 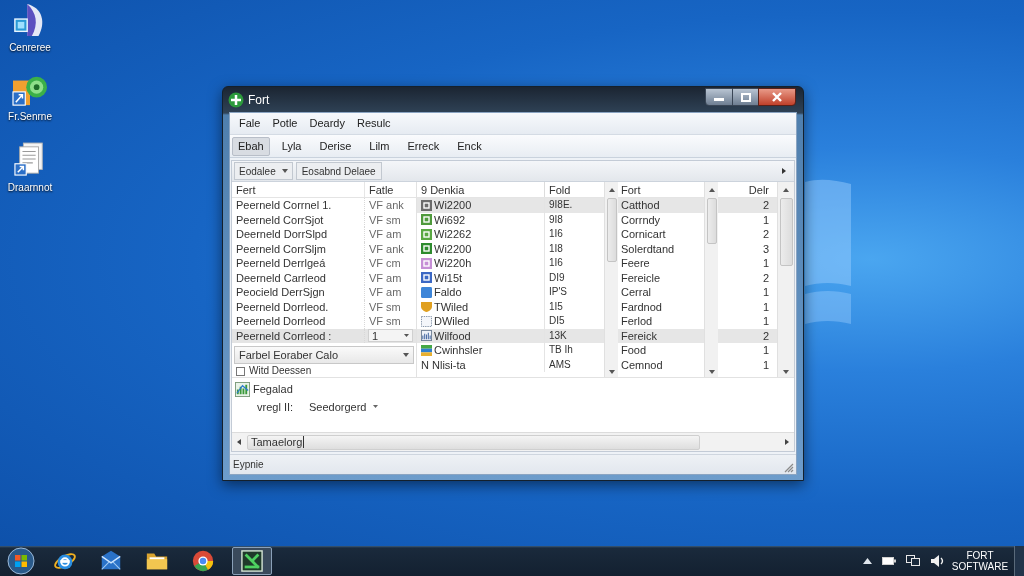 What do you see at coordinates (719, 97) in the screenshot?
I see `minimize-button` at bounding box center [719, 97].